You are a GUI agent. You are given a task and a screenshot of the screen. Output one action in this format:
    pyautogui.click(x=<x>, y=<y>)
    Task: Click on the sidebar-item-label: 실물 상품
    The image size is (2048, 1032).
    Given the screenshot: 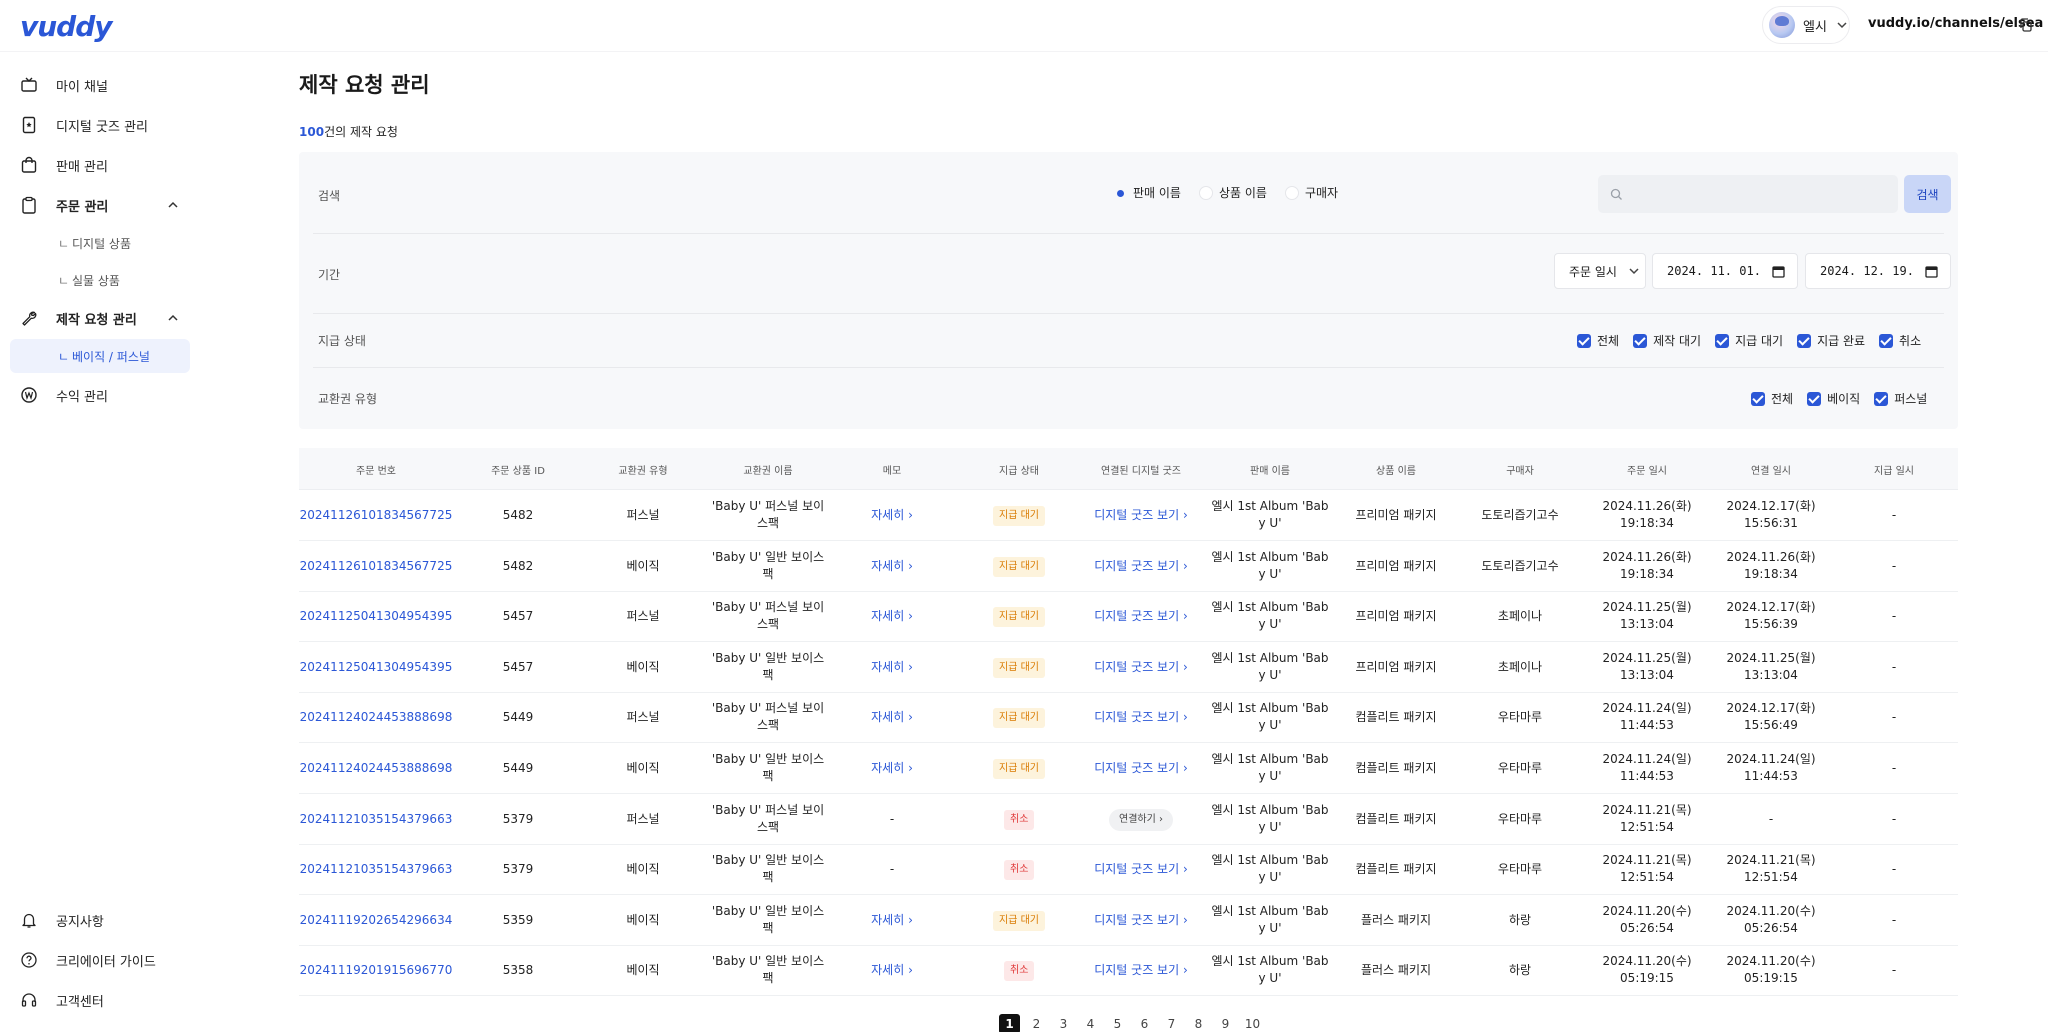 What is the action you would take?
    pyautogui.click(x=96, y=280)
    